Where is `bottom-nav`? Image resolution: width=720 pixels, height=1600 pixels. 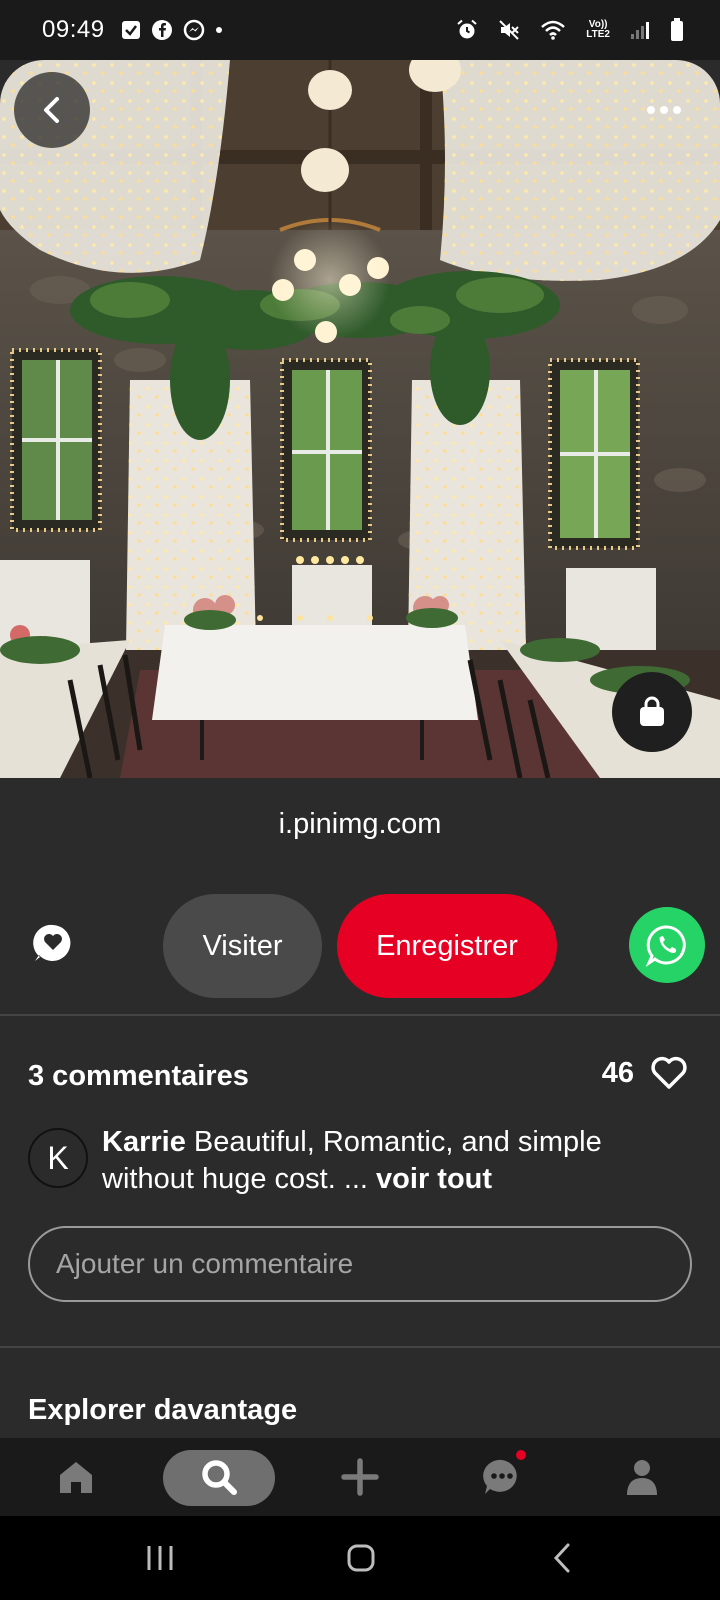 bottom-nav is located at coordinates (360, 1477).